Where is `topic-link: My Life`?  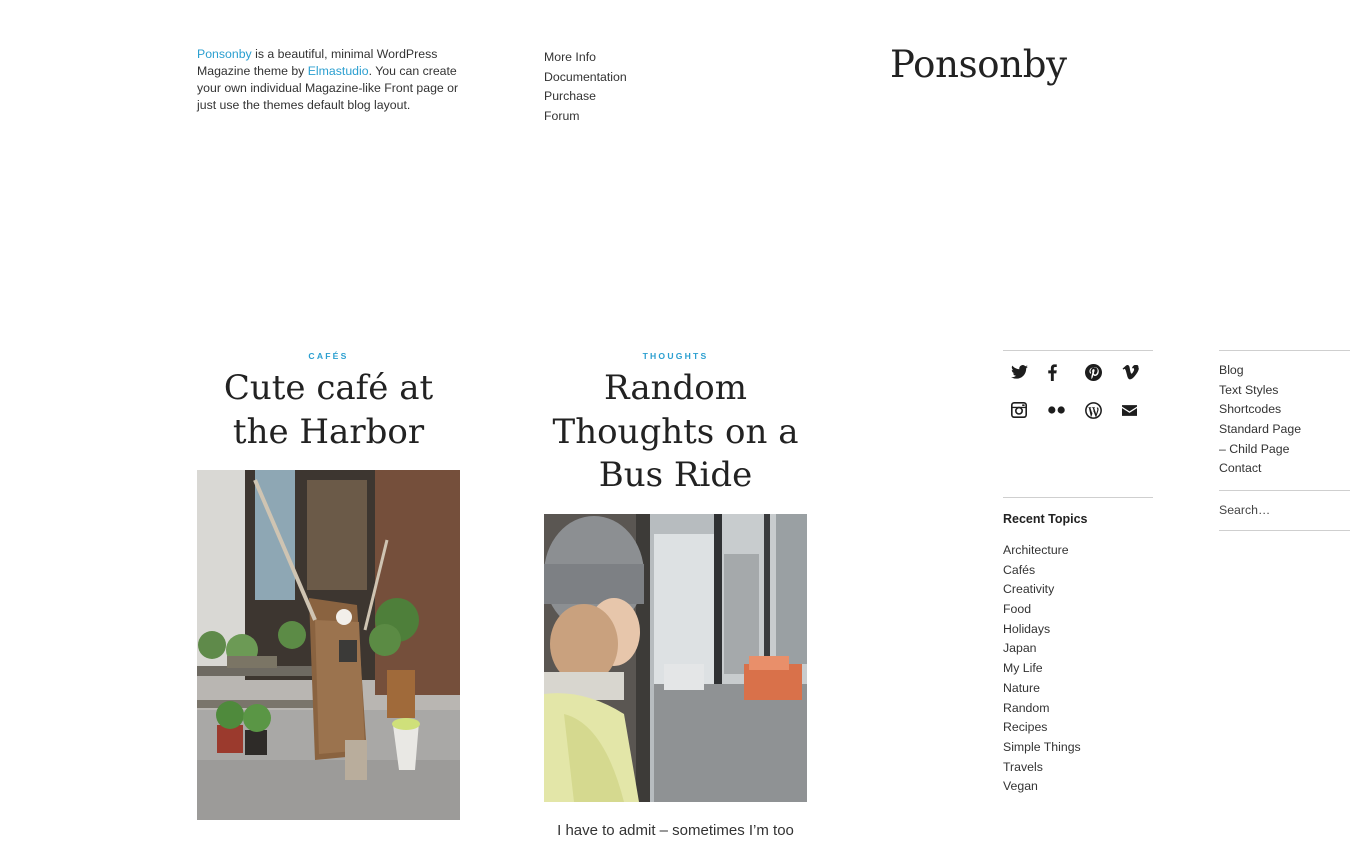
topic-link: My Life is located at coordinates (1042, 669).